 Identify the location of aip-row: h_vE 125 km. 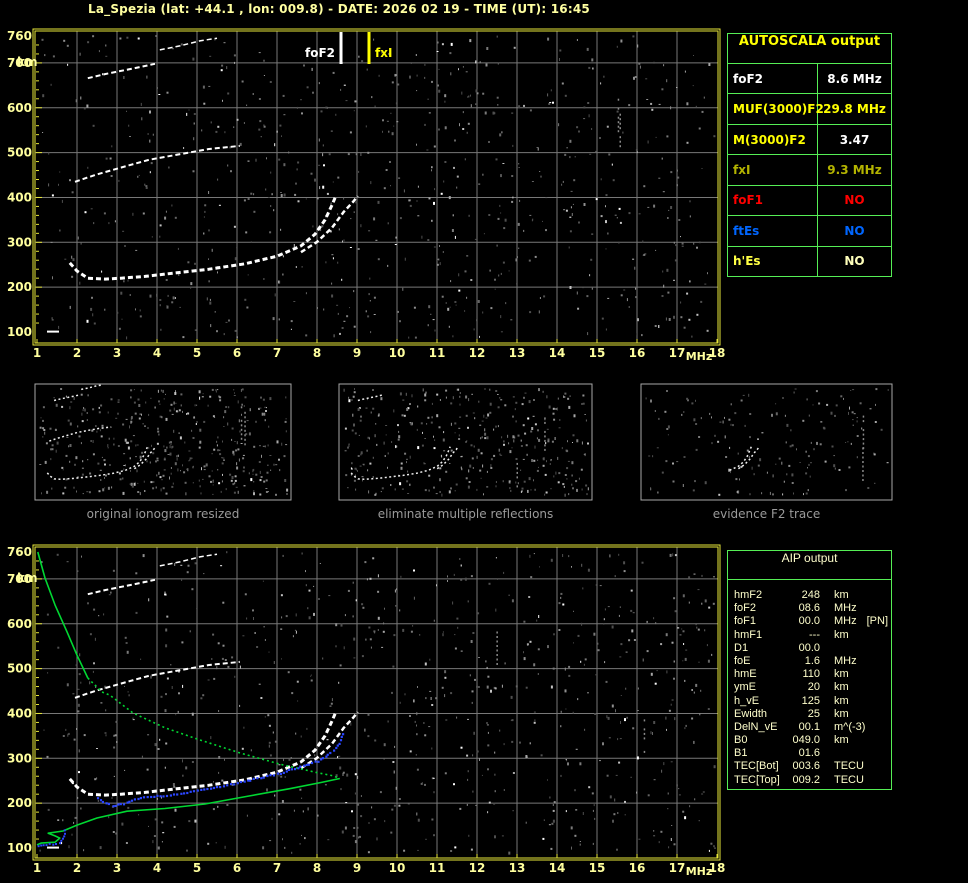
(809, 701).